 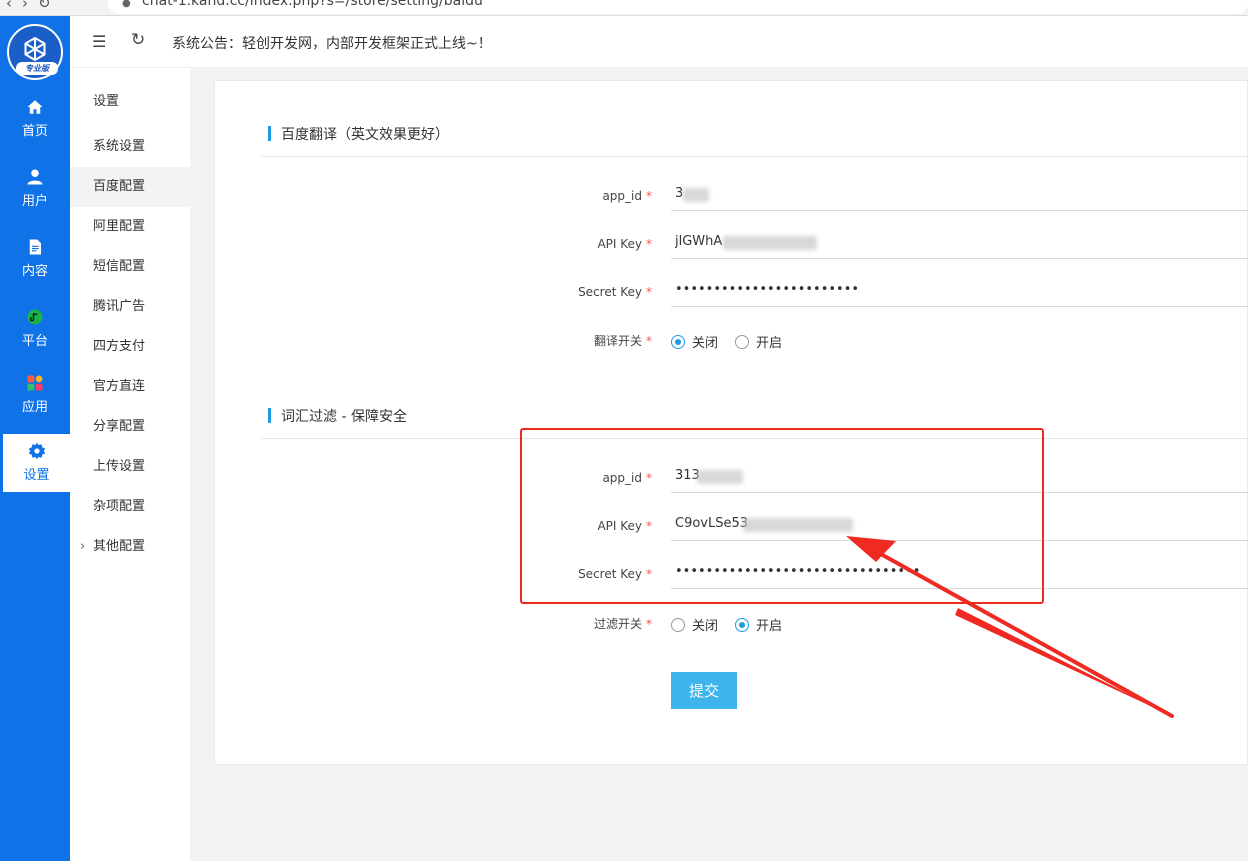 What do you see at coordinates (35, 317) in the screenshot?
I see `platform-icon` at bounding box center [35, 317].